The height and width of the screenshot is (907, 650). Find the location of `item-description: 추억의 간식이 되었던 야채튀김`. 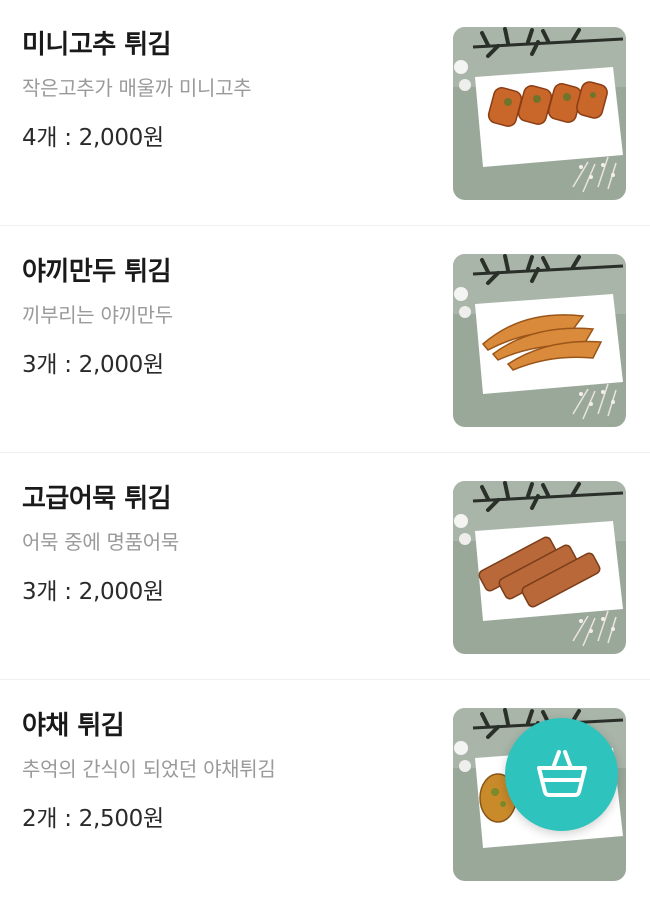

item-description: 추억의 간식이 되었던 야채튀김 is located at coordinates (149, 769).